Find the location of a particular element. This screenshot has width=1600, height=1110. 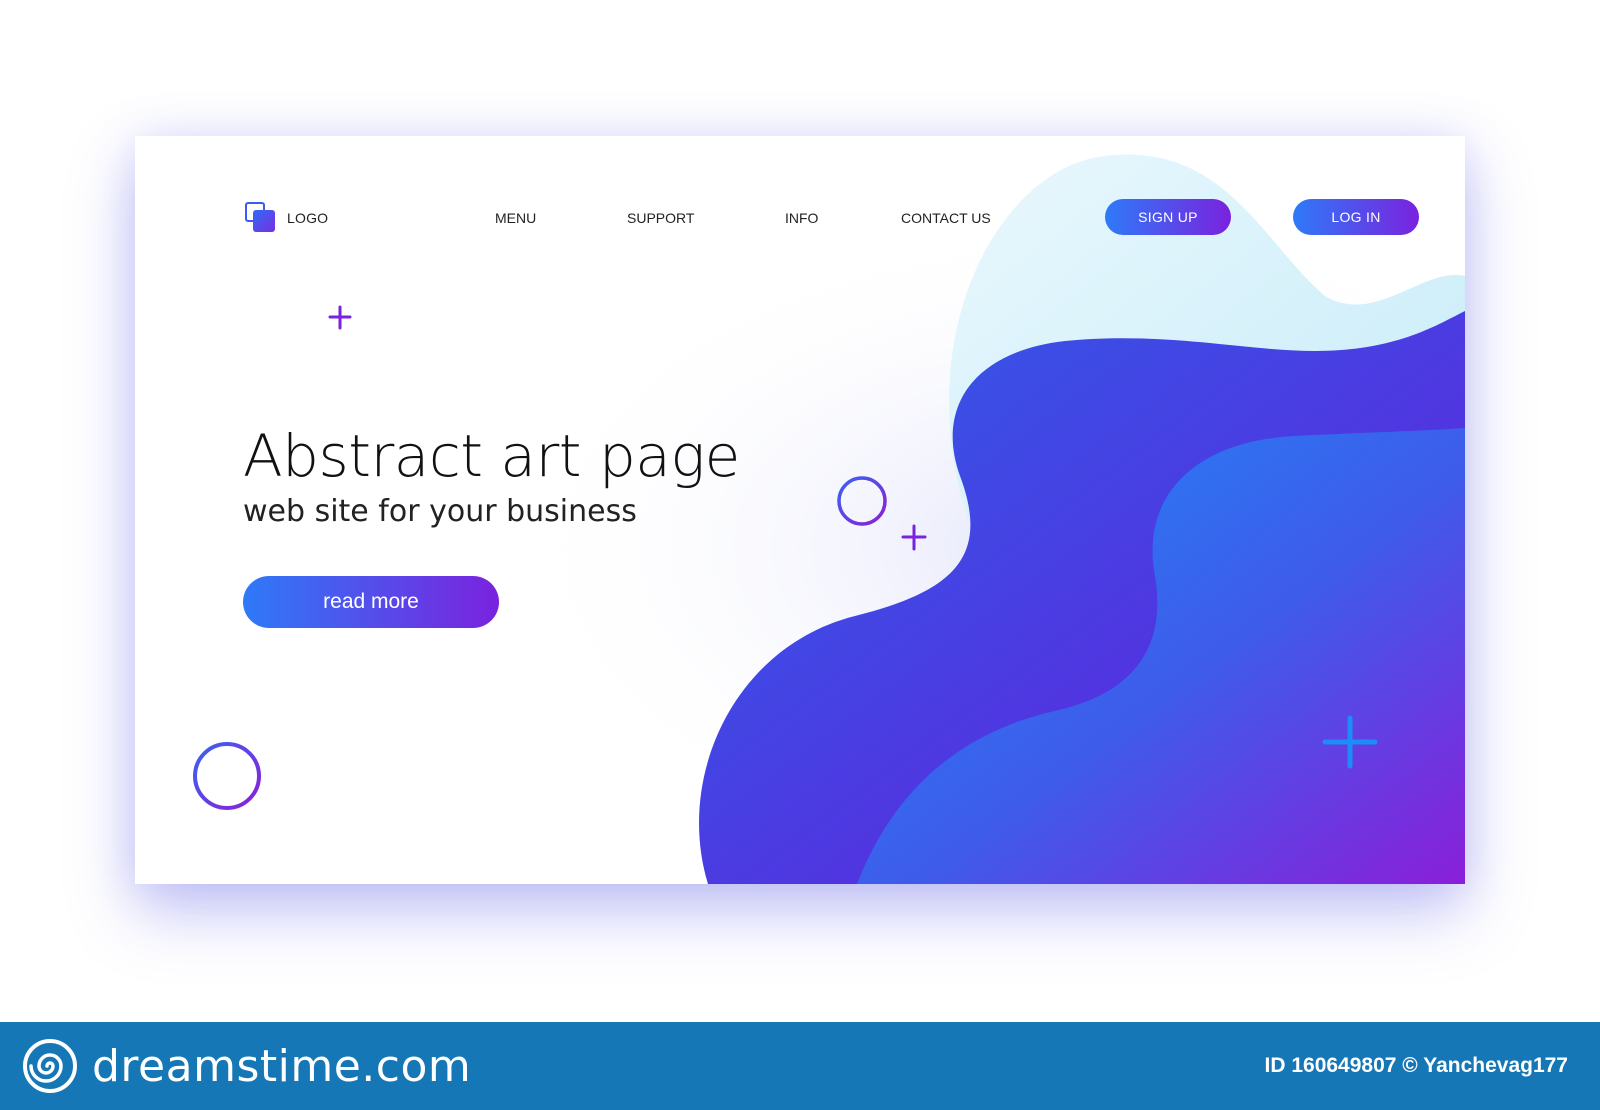

footer-image-credit: ID 160649807 © Yanchevag177 is located at coordinates (1417, 1066).